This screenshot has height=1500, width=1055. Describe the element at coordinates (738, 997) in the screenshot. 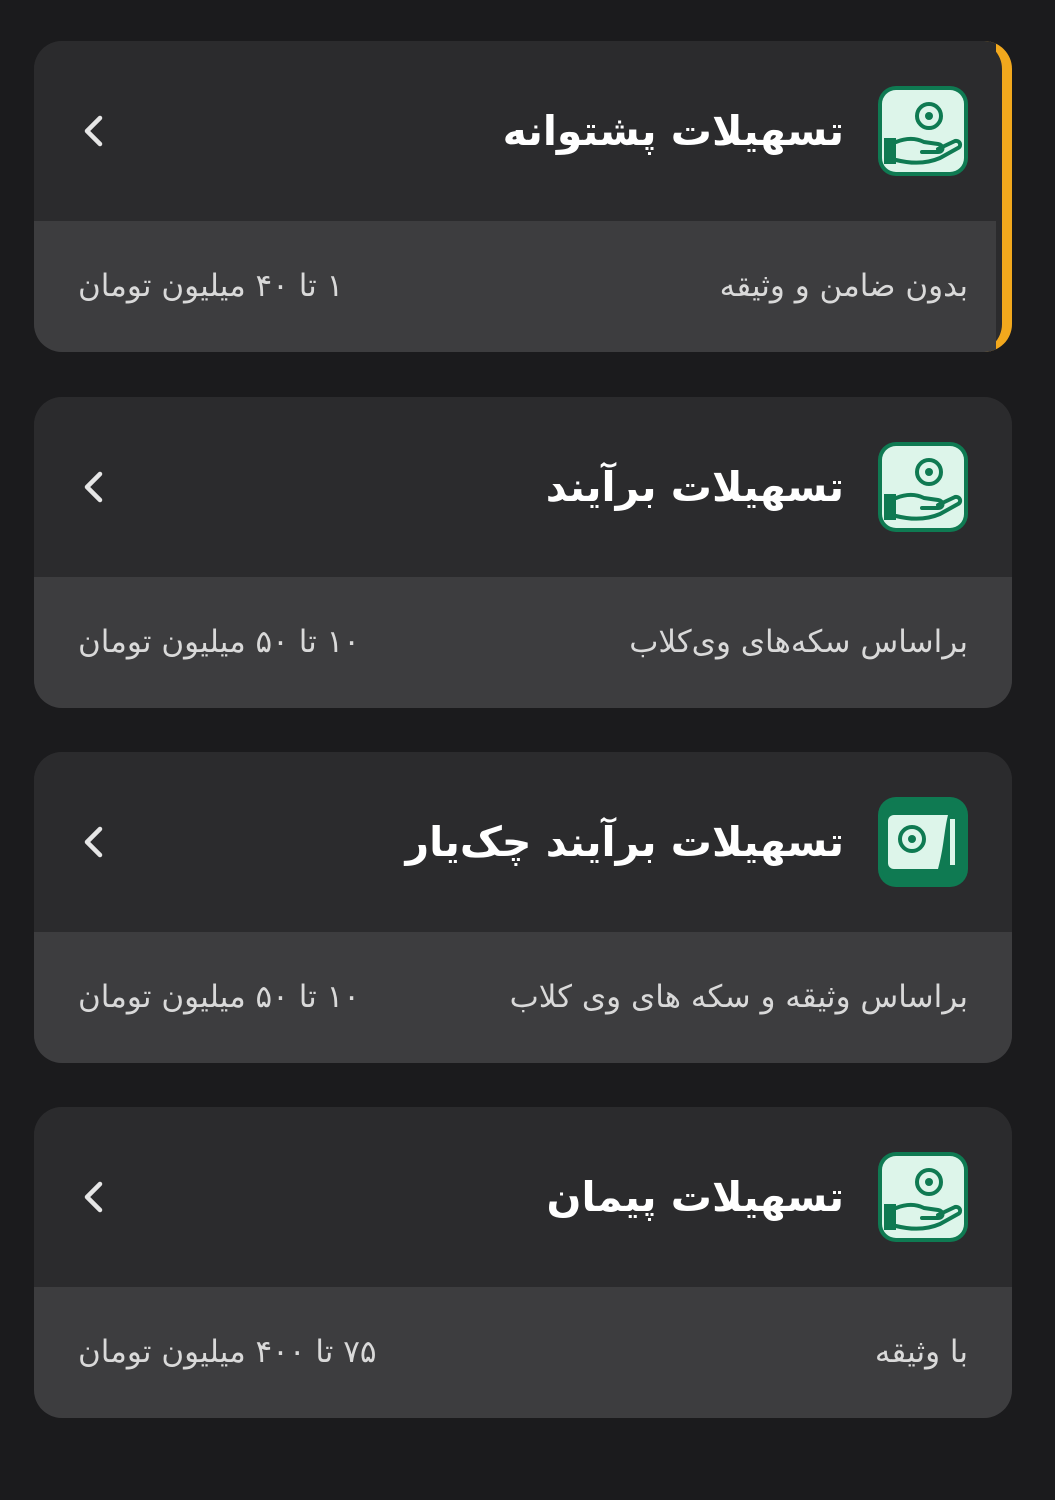

I see `card-description: براساس وثیقه و سکه های وی کلاب` at that location.